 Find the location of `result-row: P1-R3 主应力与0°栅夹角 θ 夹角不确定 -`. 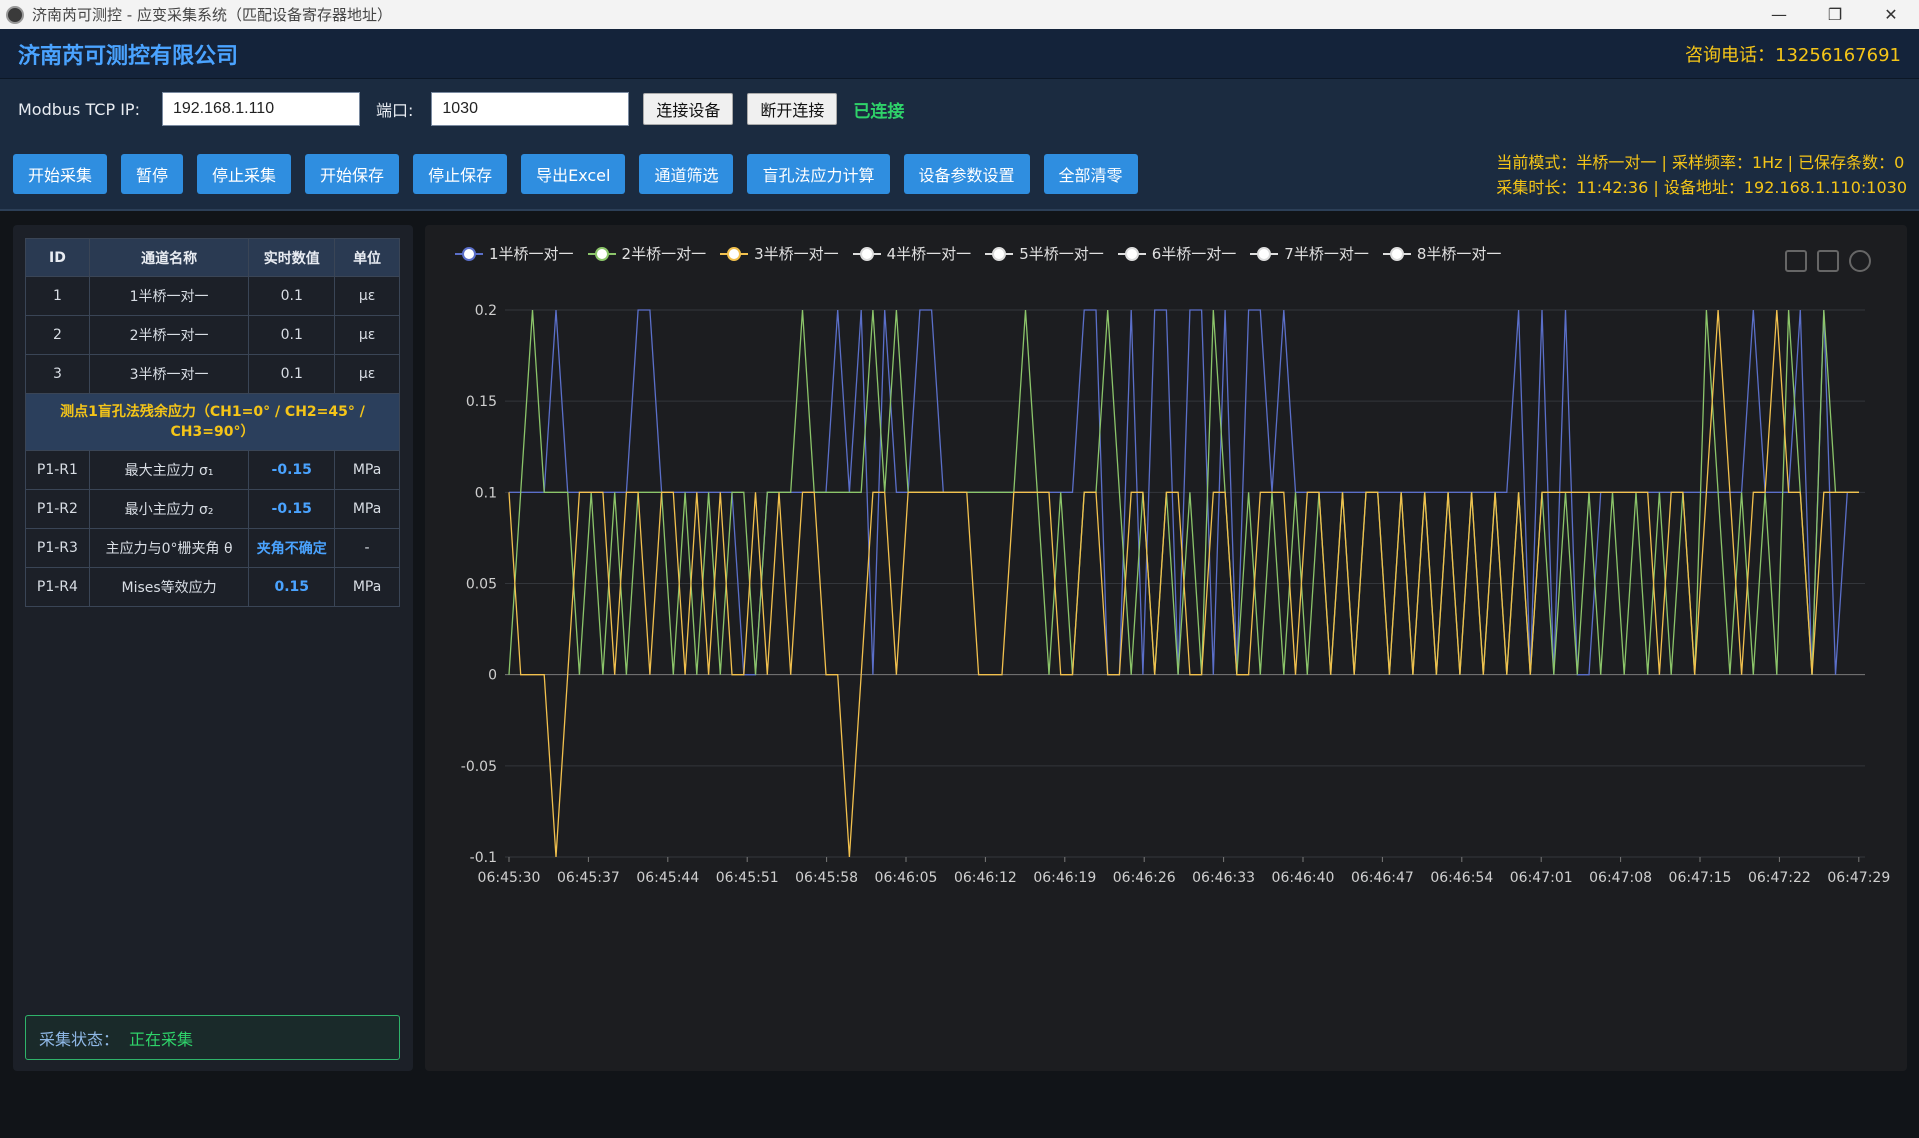

result-row: P1-R3 主应力与0°栅夹角 θ 夹角不确定 - is located at coordinates (212, 548).